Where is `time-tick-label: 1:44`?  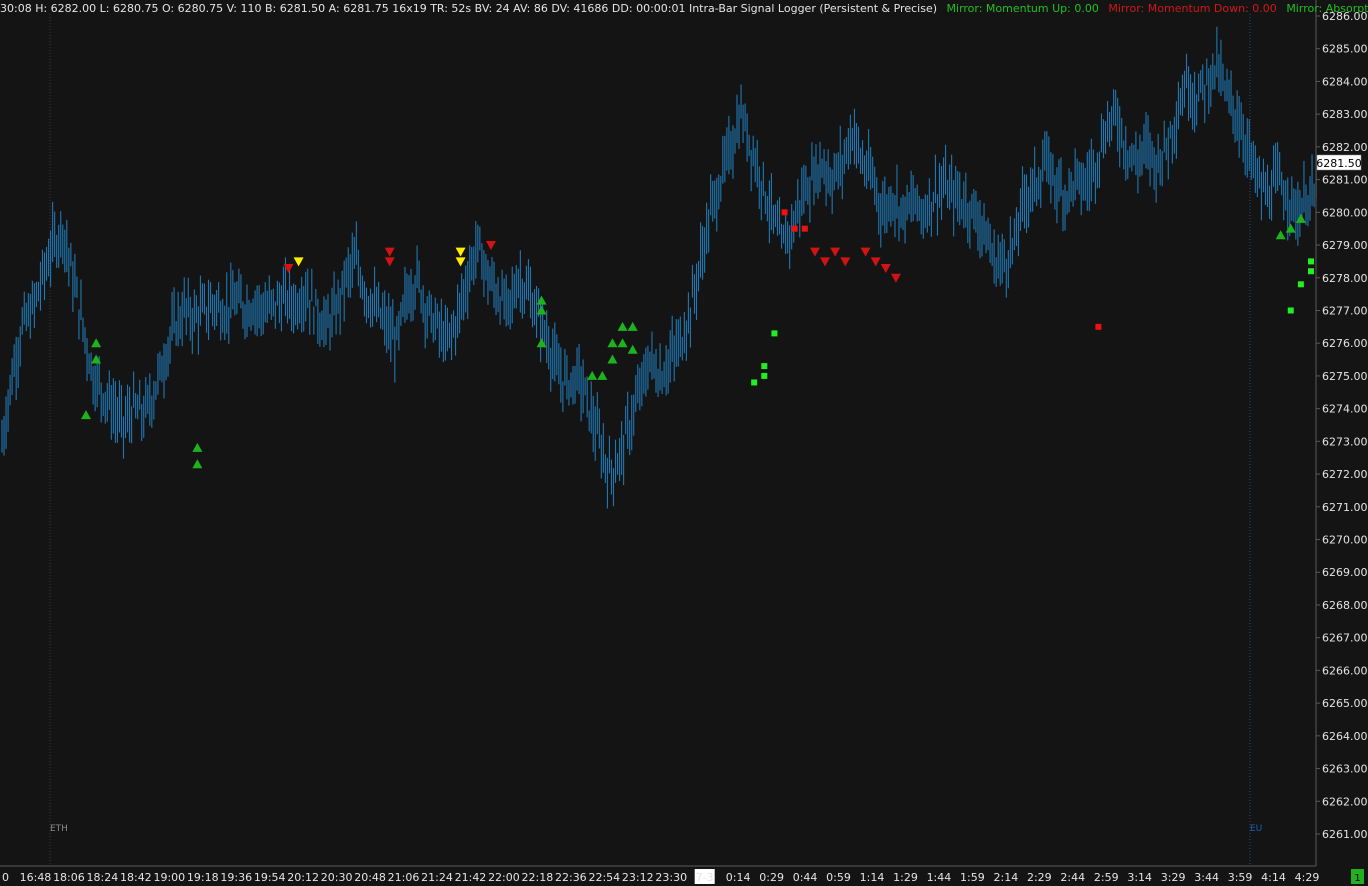
time-tick-label: 1:44 is located at coordinates (939, 877).